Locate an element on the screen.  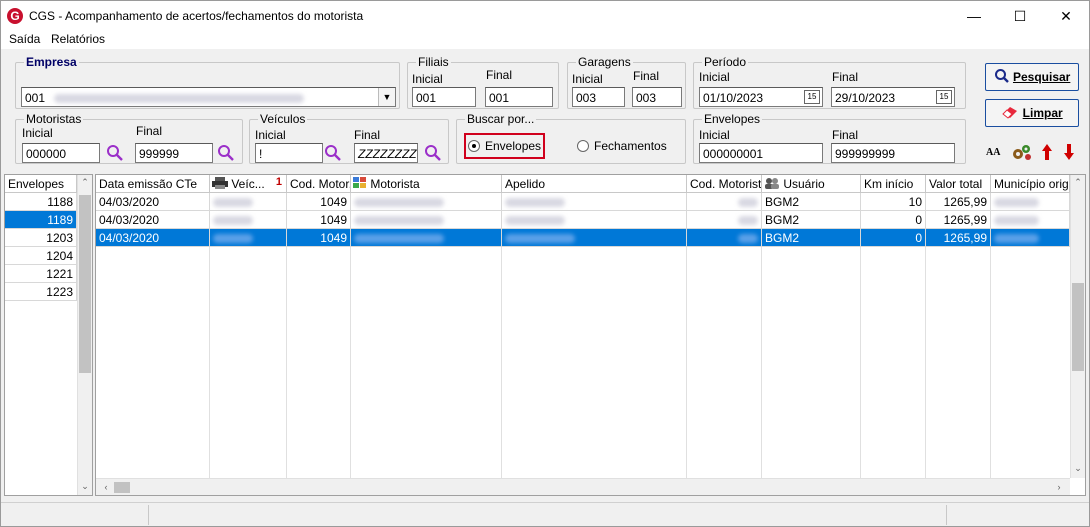
fechamentos-radio is located at coordinates (583, 146).